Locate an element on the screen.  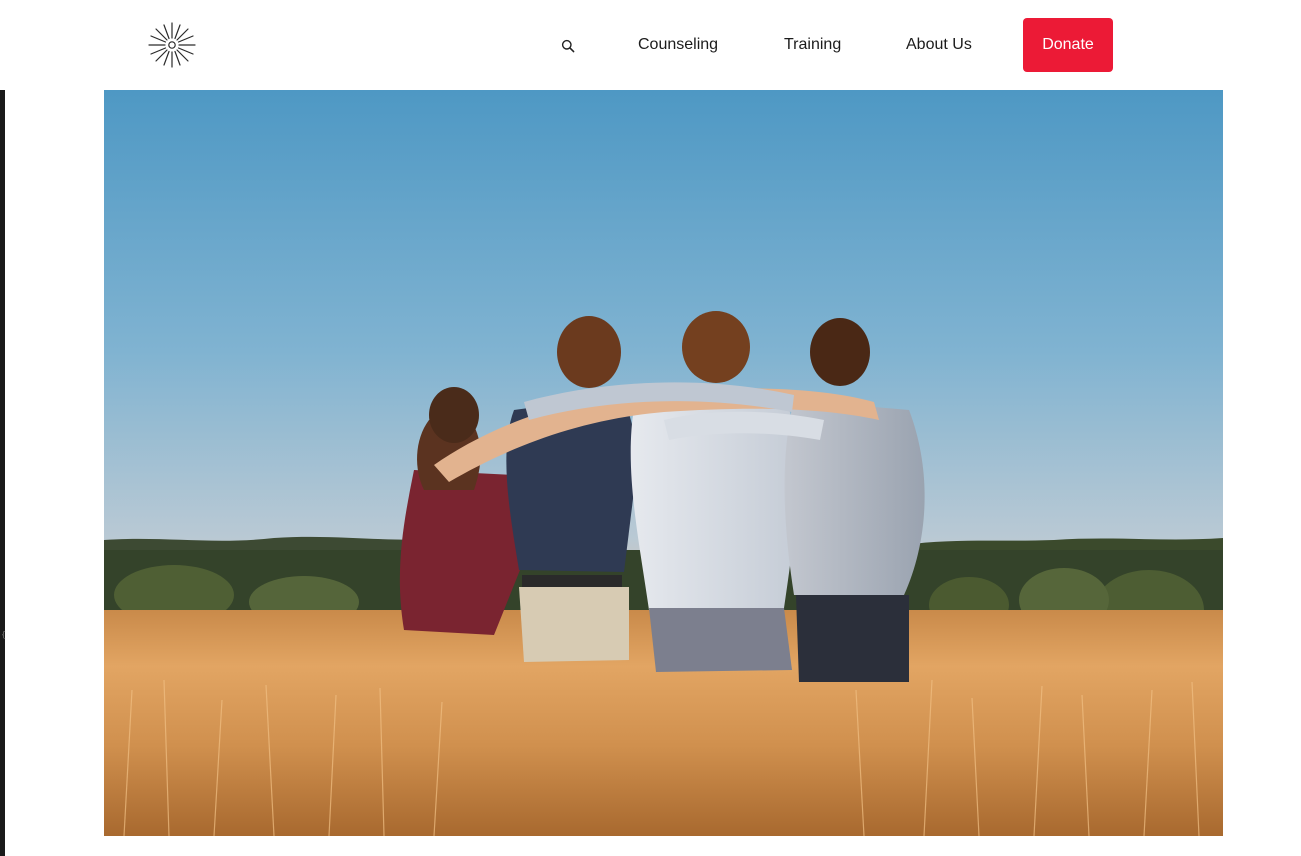
donate-button: Donate is located at coordinates (1068, 45).